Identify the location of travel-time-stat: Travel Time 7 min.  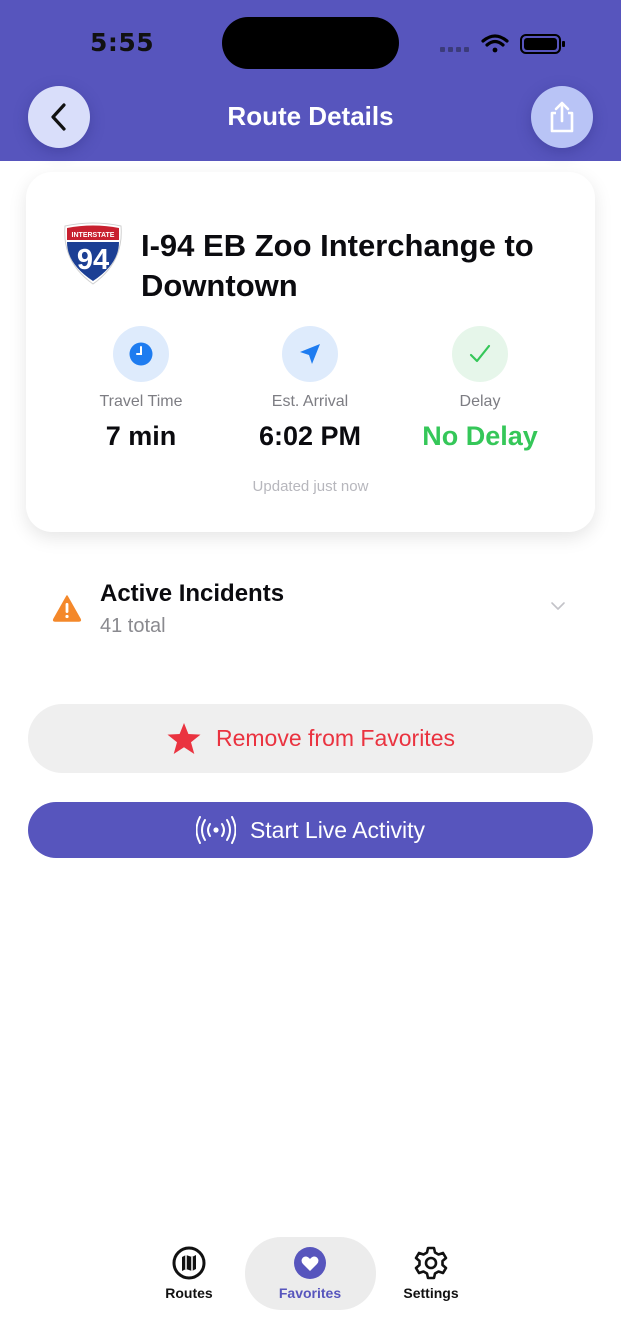
(141, 389).